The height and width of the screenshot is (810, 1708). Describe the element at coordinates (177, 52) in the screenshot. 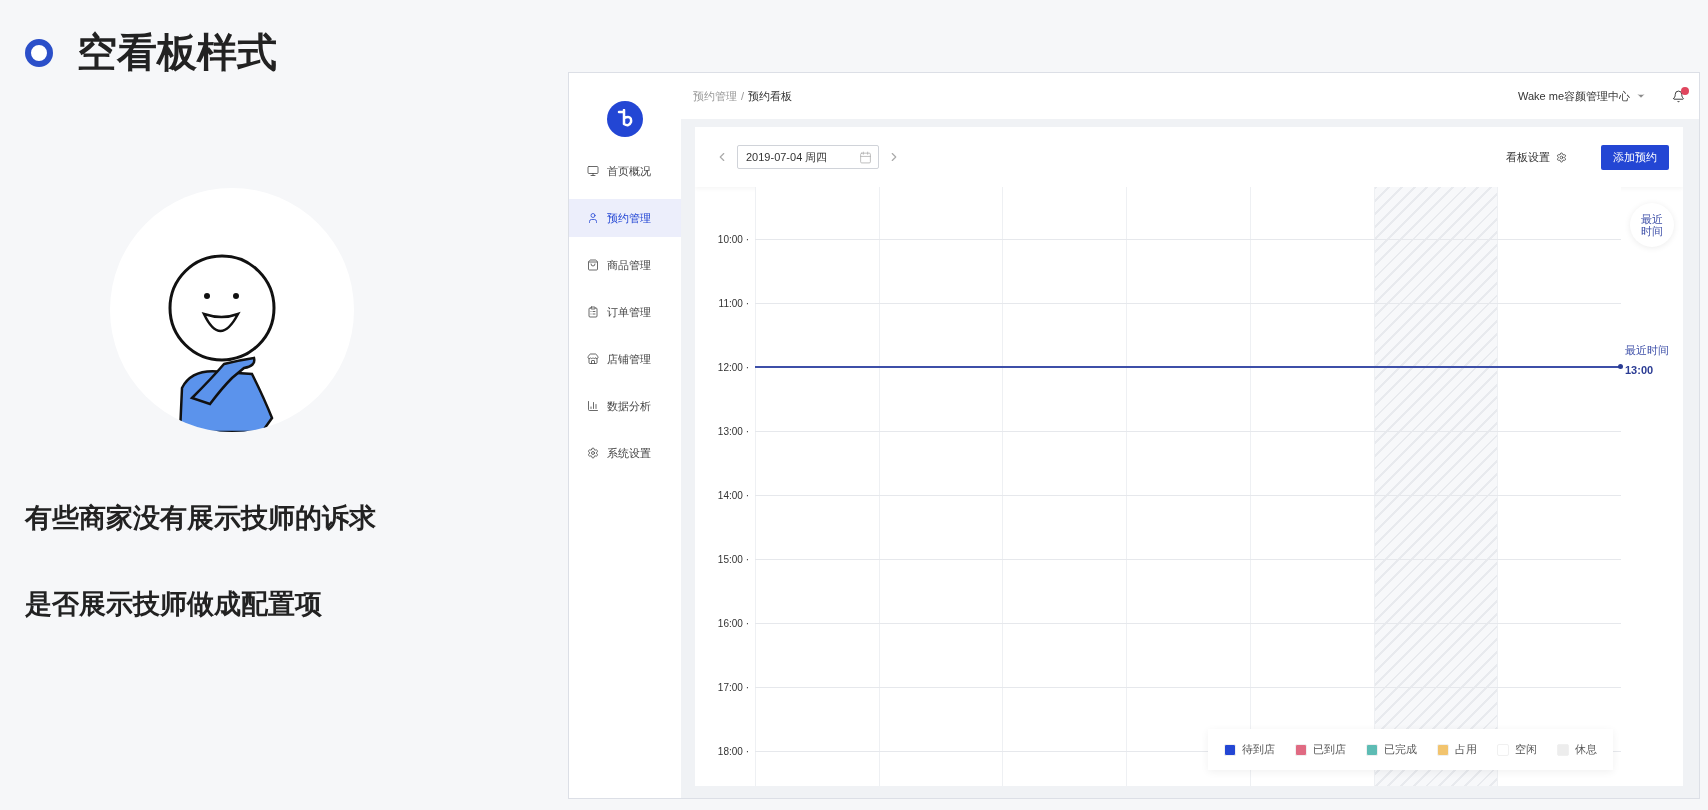

I see `slide-title: 空看板样式` at that location.